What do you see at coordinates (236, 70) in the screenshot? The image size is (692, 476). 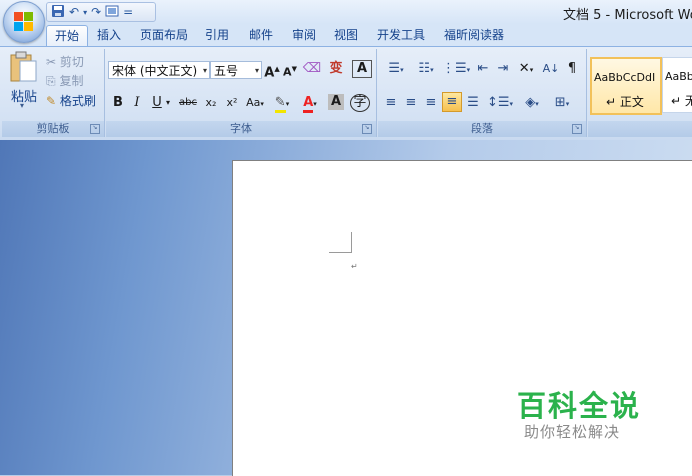 I see `font-size-combo: 五号 ▾` at bounding box center [236, 70].